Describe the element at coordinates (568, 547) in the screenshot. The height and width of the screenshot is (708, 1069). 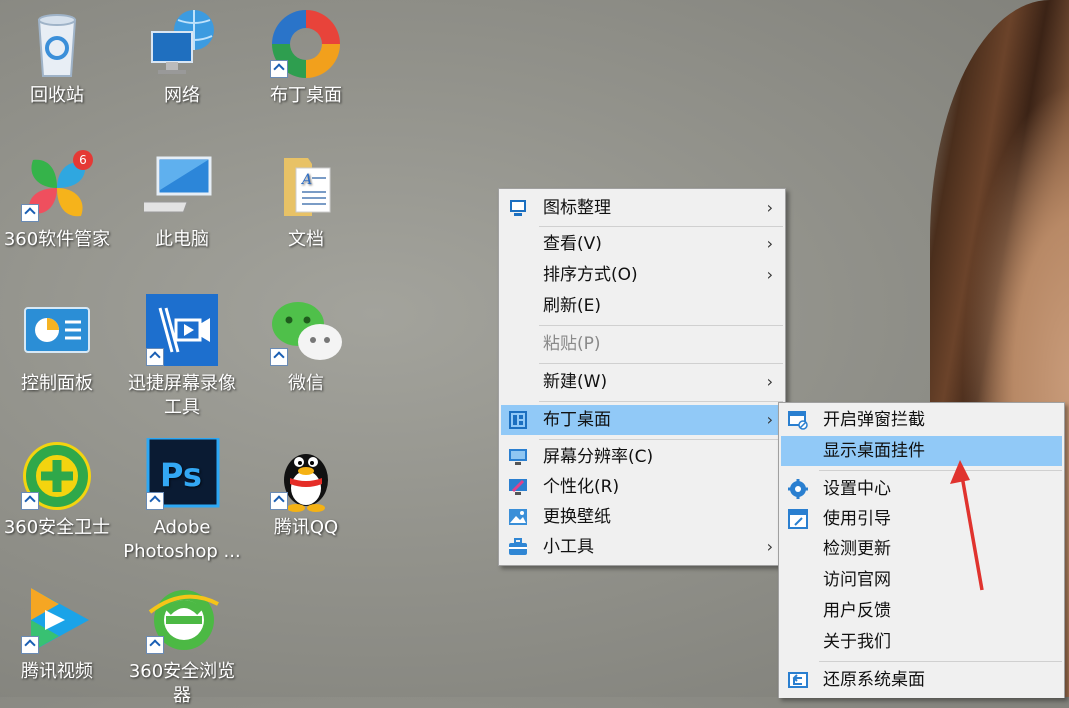
I see `menu-item-label: 小工具` at that location.